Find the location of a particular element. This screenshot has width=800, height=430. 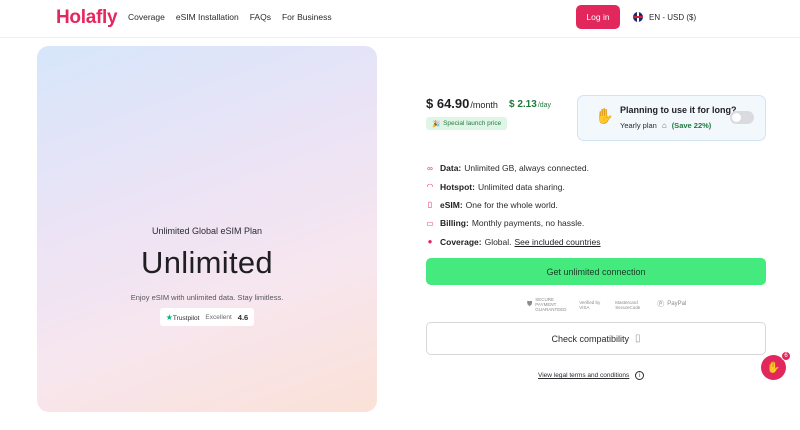

infinity-icon: ∞ is located at coordinates (430, 168).